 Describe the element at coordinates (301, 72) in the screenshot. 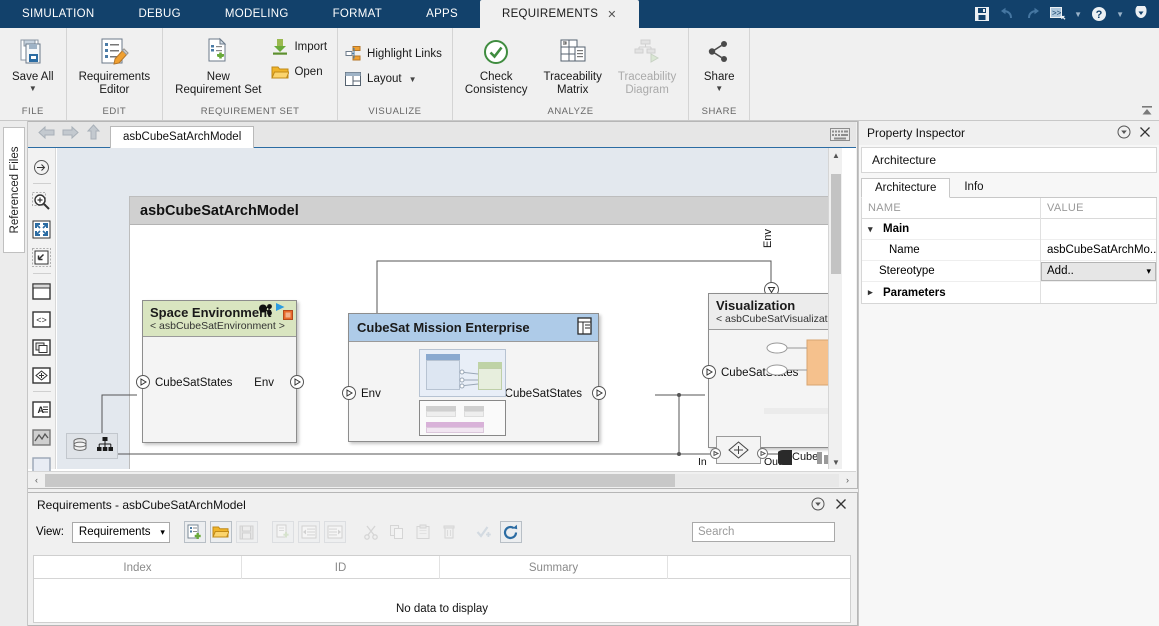

I see `open-button: Open` at that location.